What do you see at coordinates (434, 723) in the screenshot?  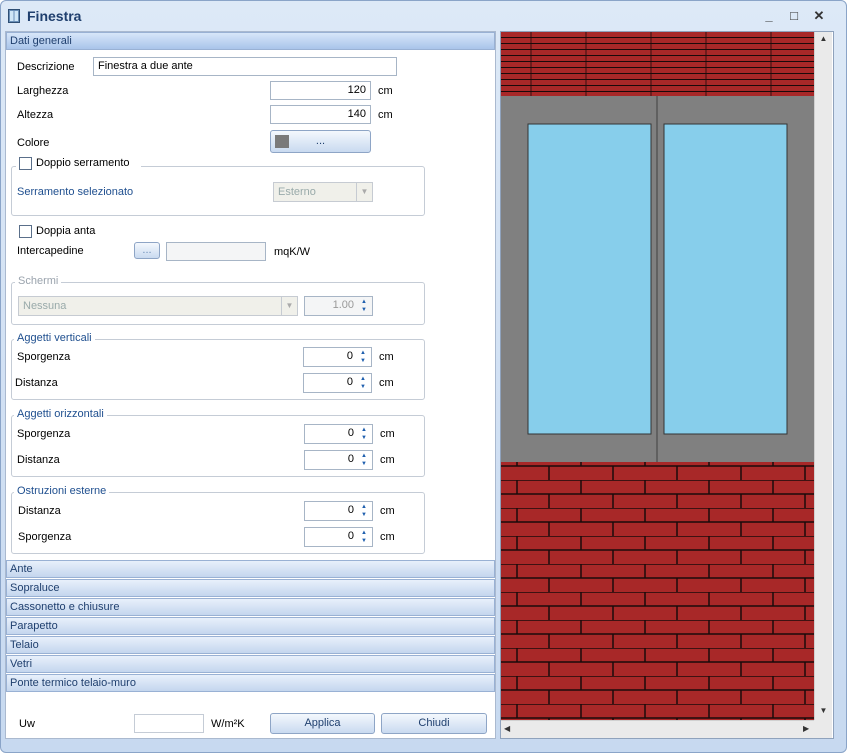 I see `chiudi-button: Chiudi` at bounding box center [434, 723].